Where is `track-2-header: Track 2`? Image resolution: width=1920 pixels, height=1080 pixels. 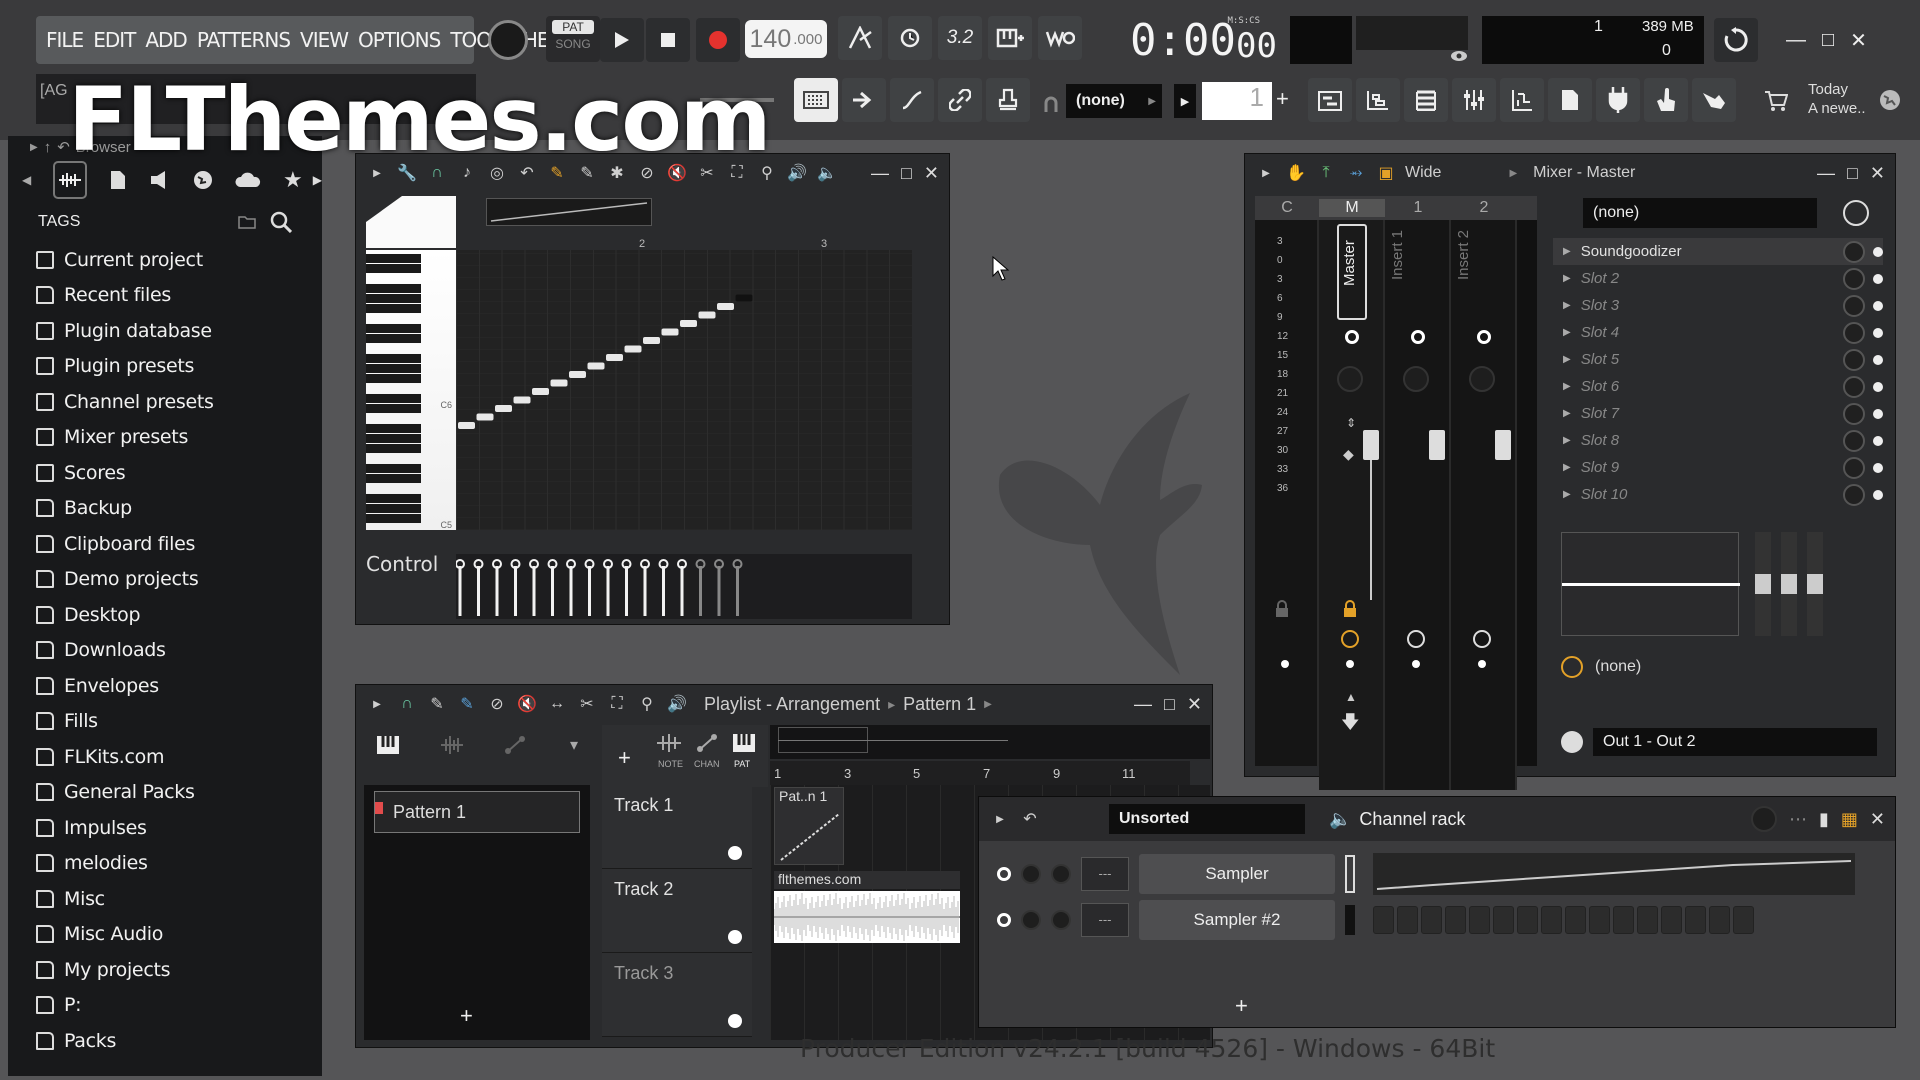
track-2-header: Track 2 is located at coordinates (677, 911).